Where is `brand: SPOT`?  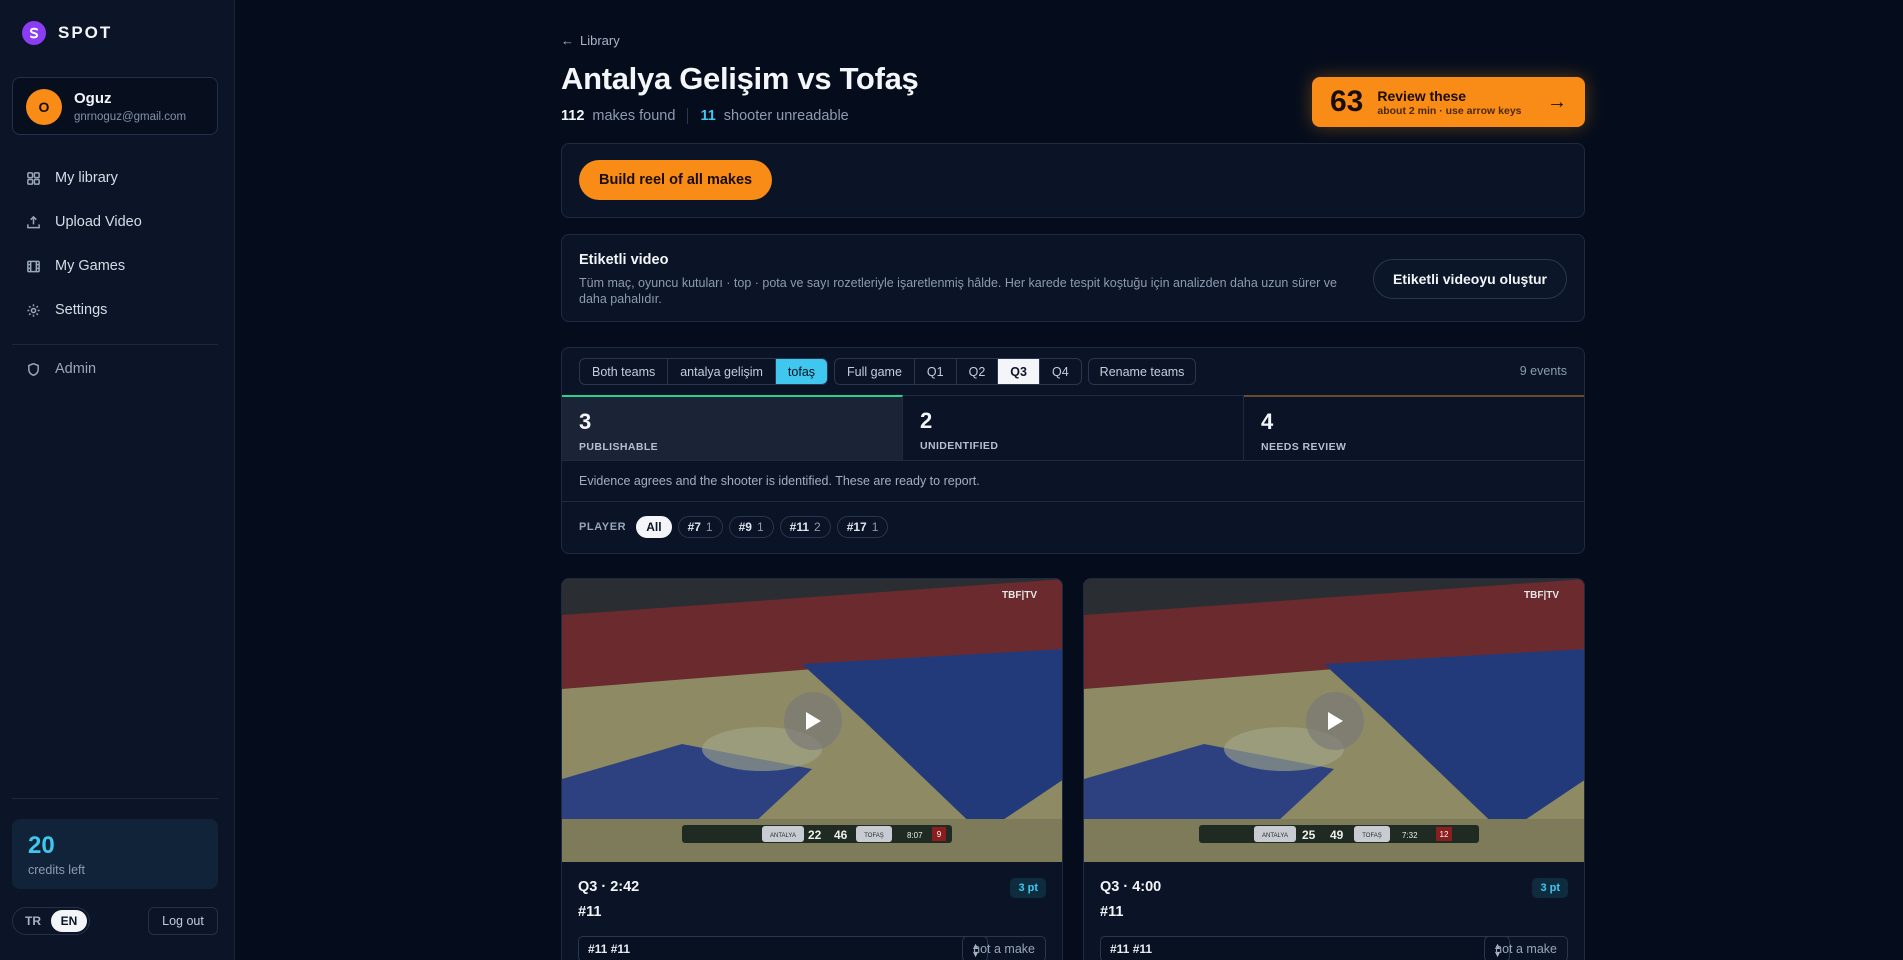
brand: SPOT is located at coordinates (67, 33).